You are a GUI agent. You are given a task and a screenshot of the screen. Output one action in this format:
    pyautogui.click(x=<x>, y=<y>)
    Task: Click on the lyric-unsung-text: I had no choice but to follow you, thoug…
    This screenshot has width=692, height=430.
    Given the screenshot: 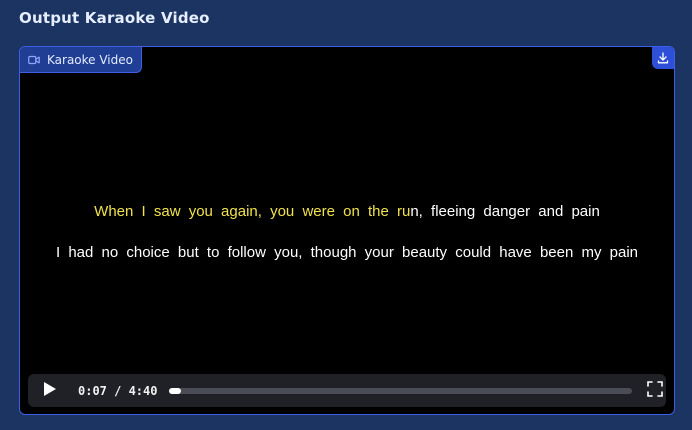 What is the action you would take?
    pyautogui.click(x=347, y=252)
    